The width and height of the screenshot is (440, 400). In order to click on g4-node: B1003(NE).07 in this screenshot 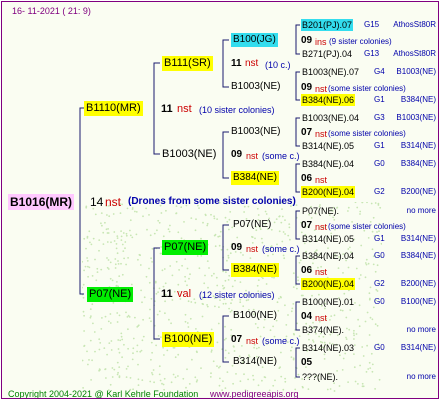, I will do `click(330, 72)`.